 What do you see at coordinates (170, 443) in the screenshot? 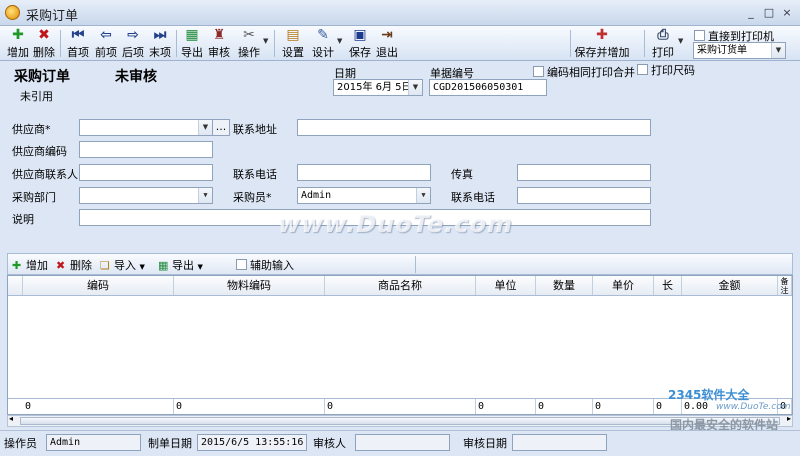
I see `created-date-label: 制单日期` at bounding box center [170, 443].